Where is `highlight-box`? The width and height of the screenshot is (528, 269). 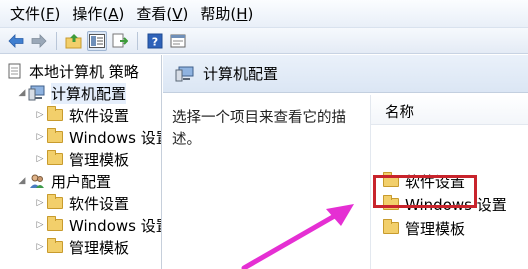
highlight-box is located at coordinates (425, 191).